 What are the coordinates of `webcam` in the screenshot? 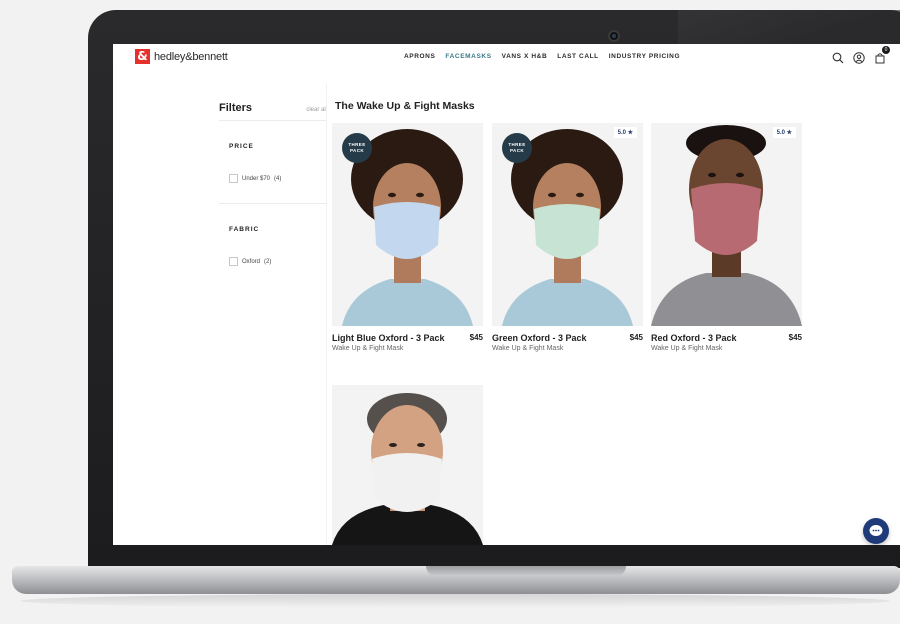 It's located at (614, 36).